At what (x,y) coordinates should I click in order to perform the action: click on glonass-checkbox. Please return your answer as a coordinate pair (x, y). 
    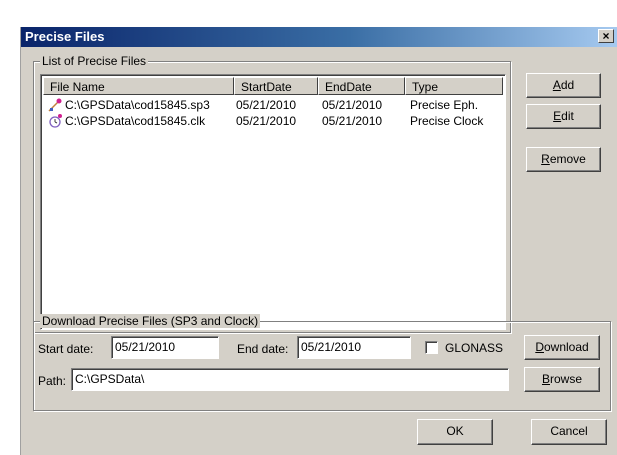
    Looking at the image, I should click on (431, 347).